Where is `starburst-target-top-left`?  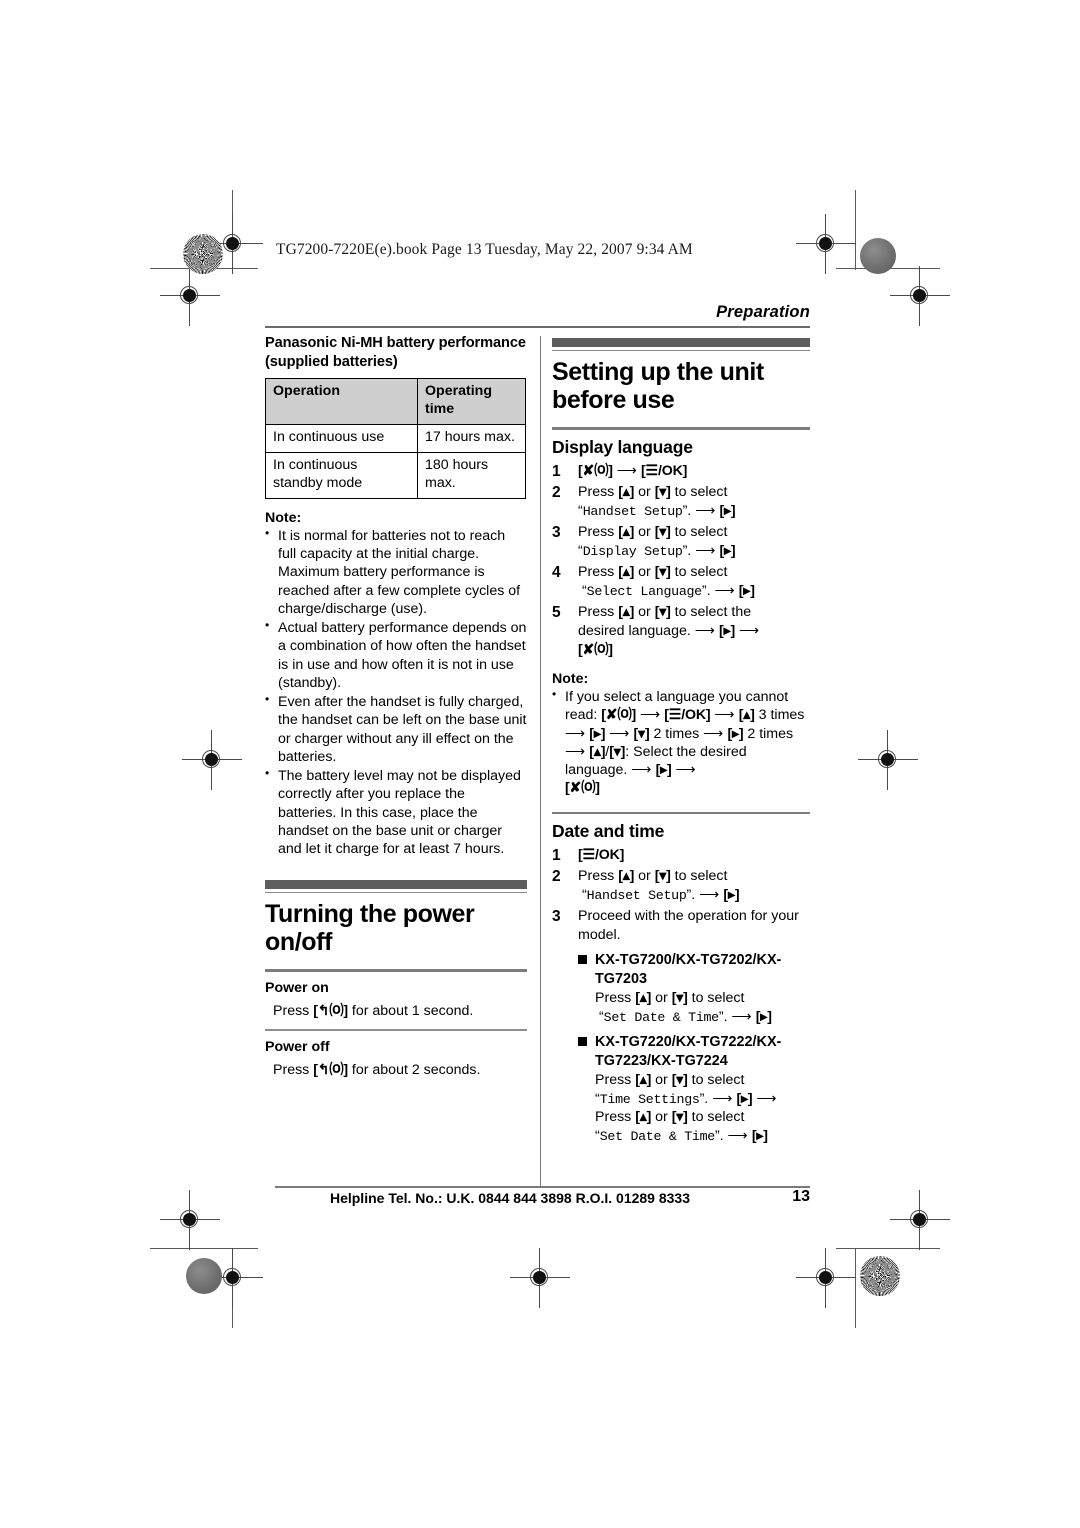 starburst-target-top-left is located at coordinates (203, 254).